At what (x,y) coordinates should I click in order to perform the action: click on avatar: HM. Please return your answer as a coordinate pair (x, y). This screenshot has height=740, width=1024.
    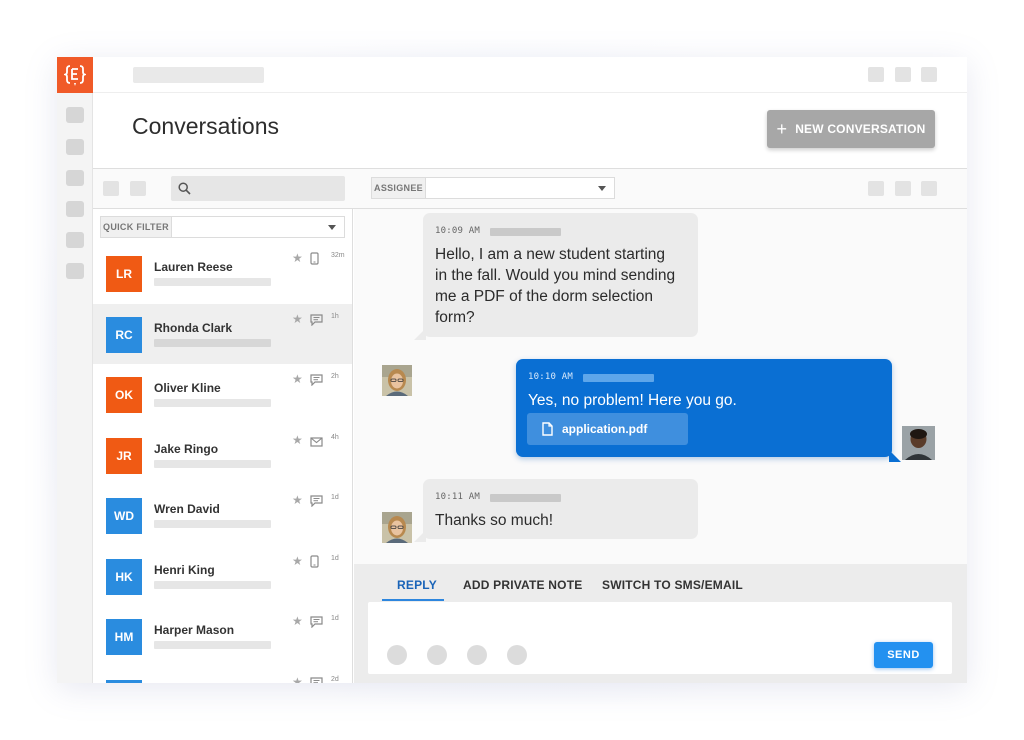
    Looking at the image, I should click on (124, 637).